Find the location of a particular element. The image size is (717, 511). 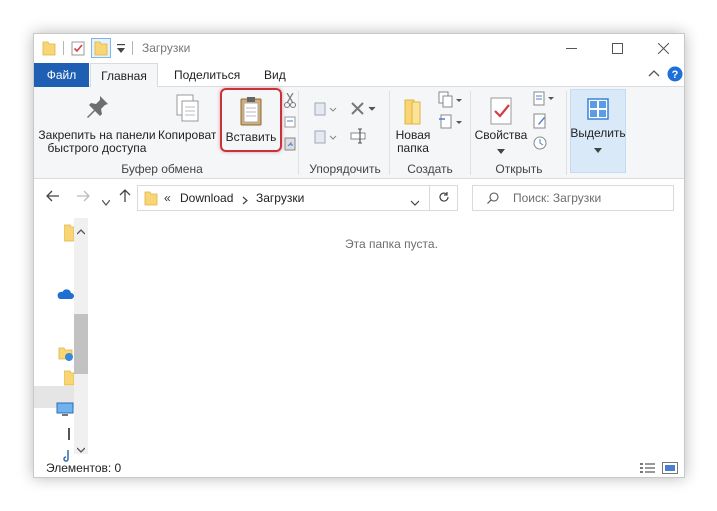

edit-icon is located at coordinates (540, 122).